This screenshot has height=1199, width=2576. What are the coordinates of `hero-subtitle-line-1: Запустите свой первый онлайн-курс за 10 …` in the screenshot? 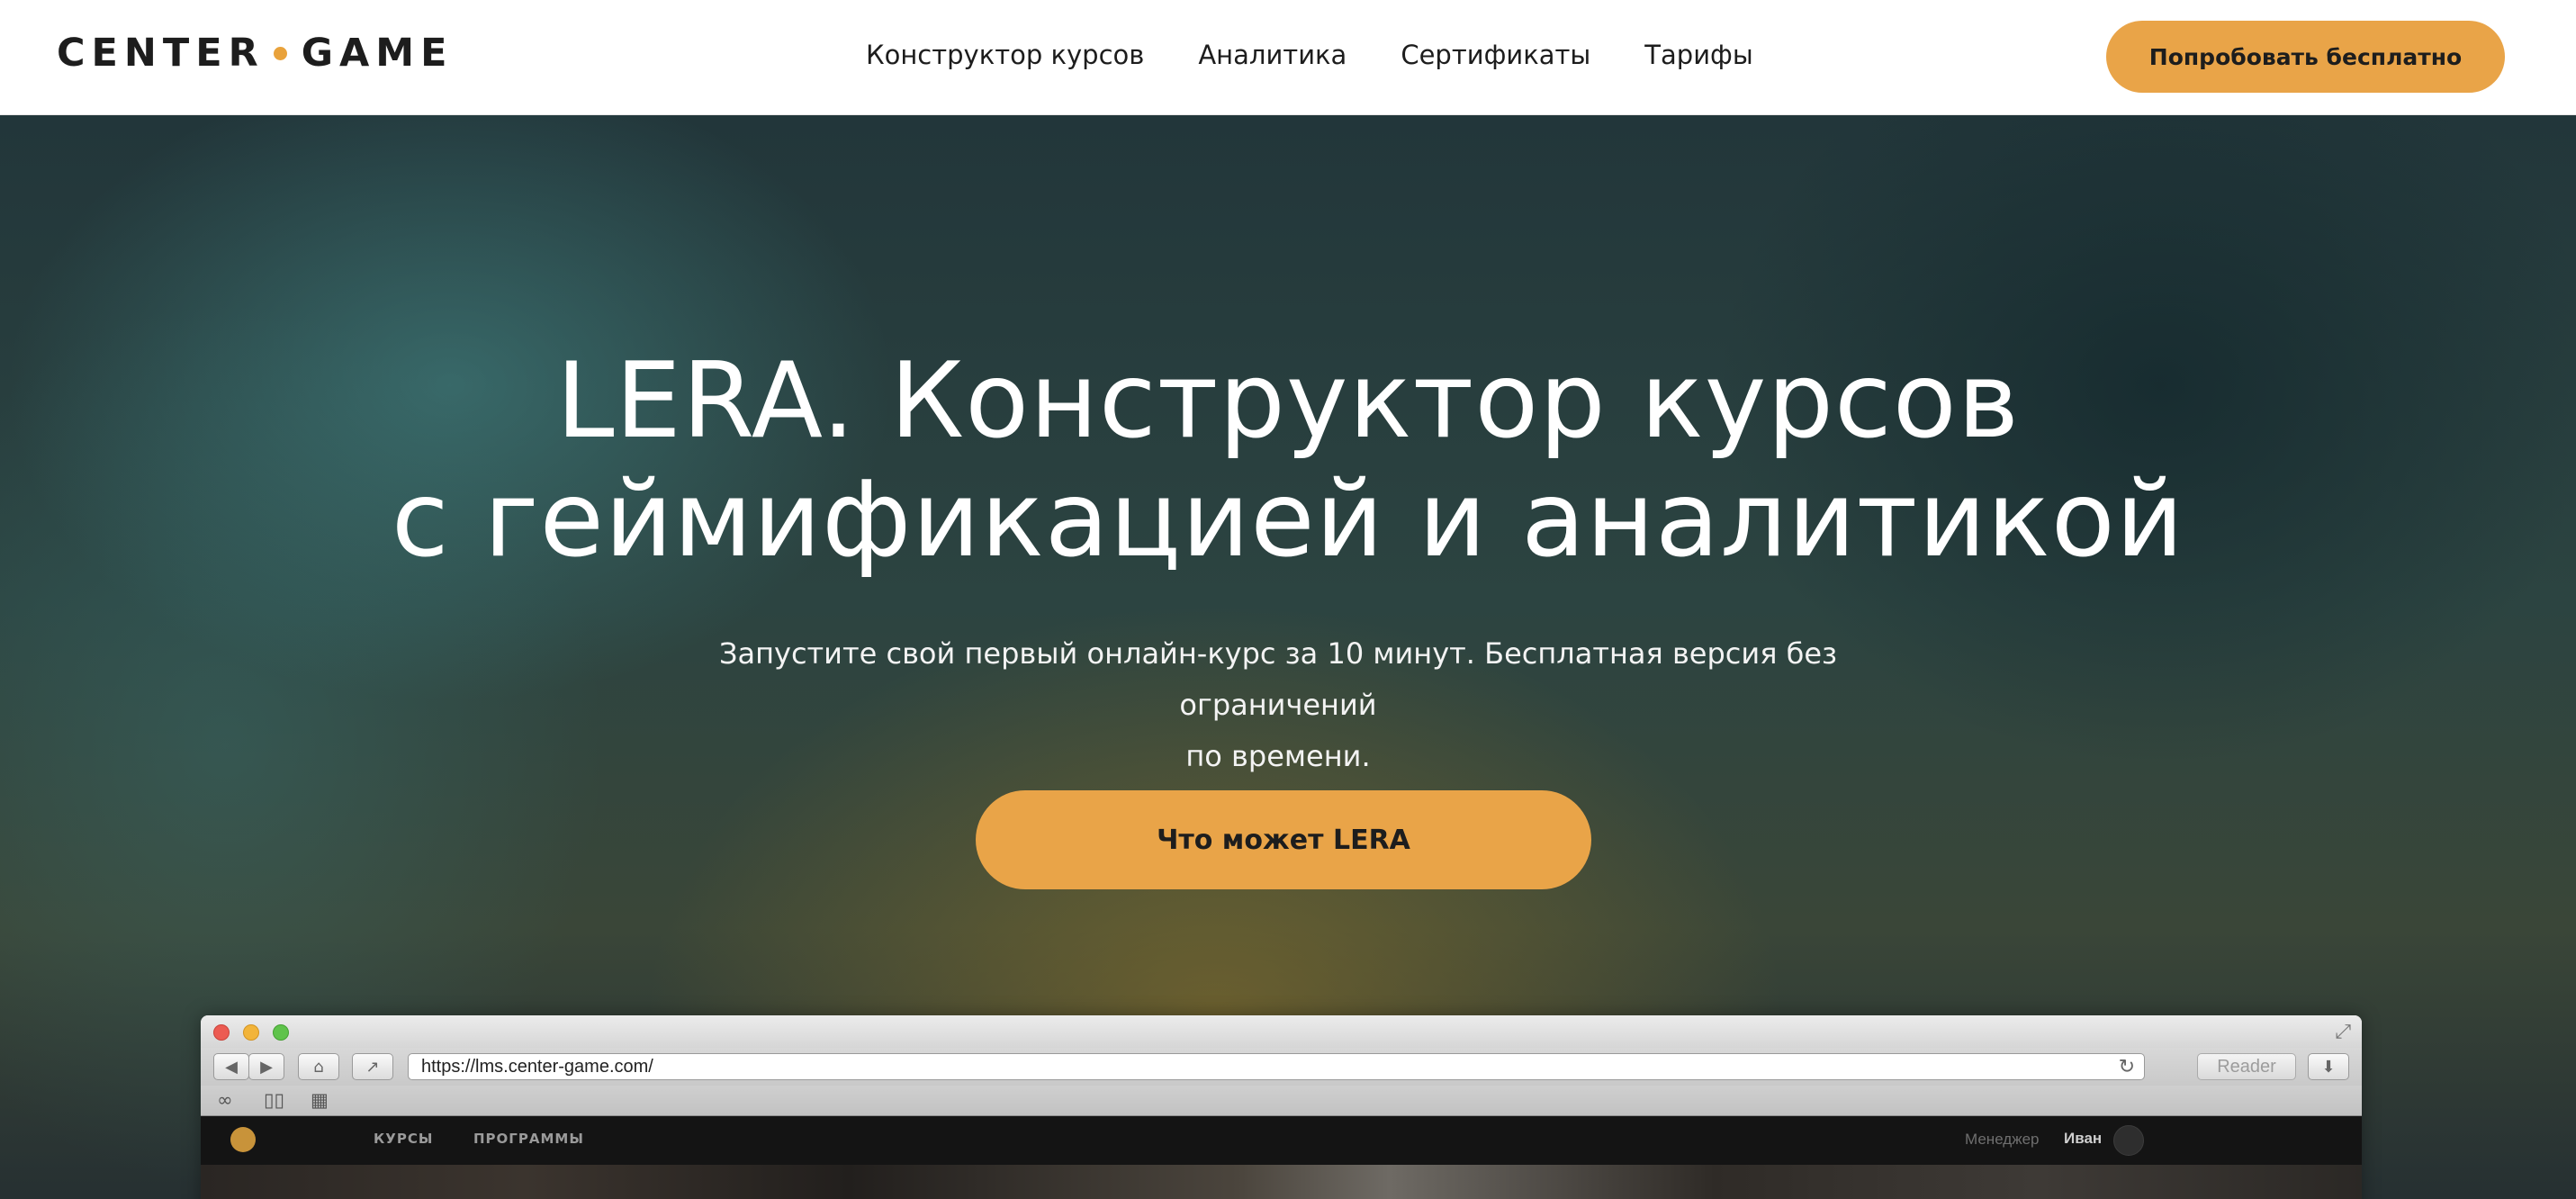 It's located at (1278, 679).